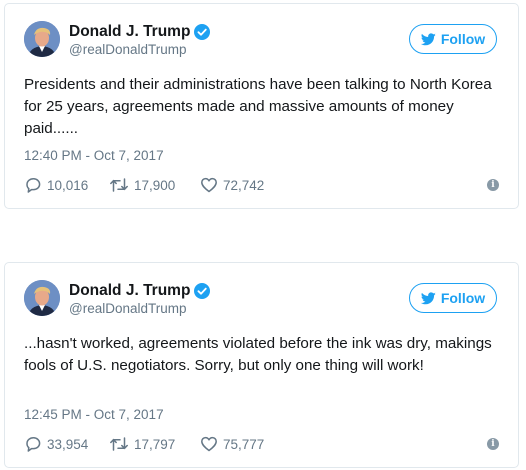  What do you see at coordinates (244, 444) in the screenshot?
I see `like-count: 75,777` at bounding box center [244, 444].